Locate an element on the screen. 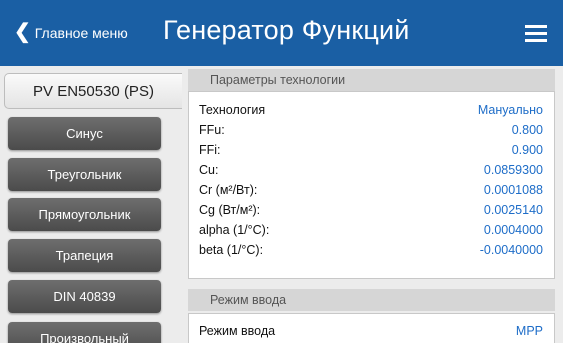 The height and width of the screenshot is (343, 563). sidebar-item-pv-en50530: PV EN50530 (PS) is located at coordinates (93, 91).